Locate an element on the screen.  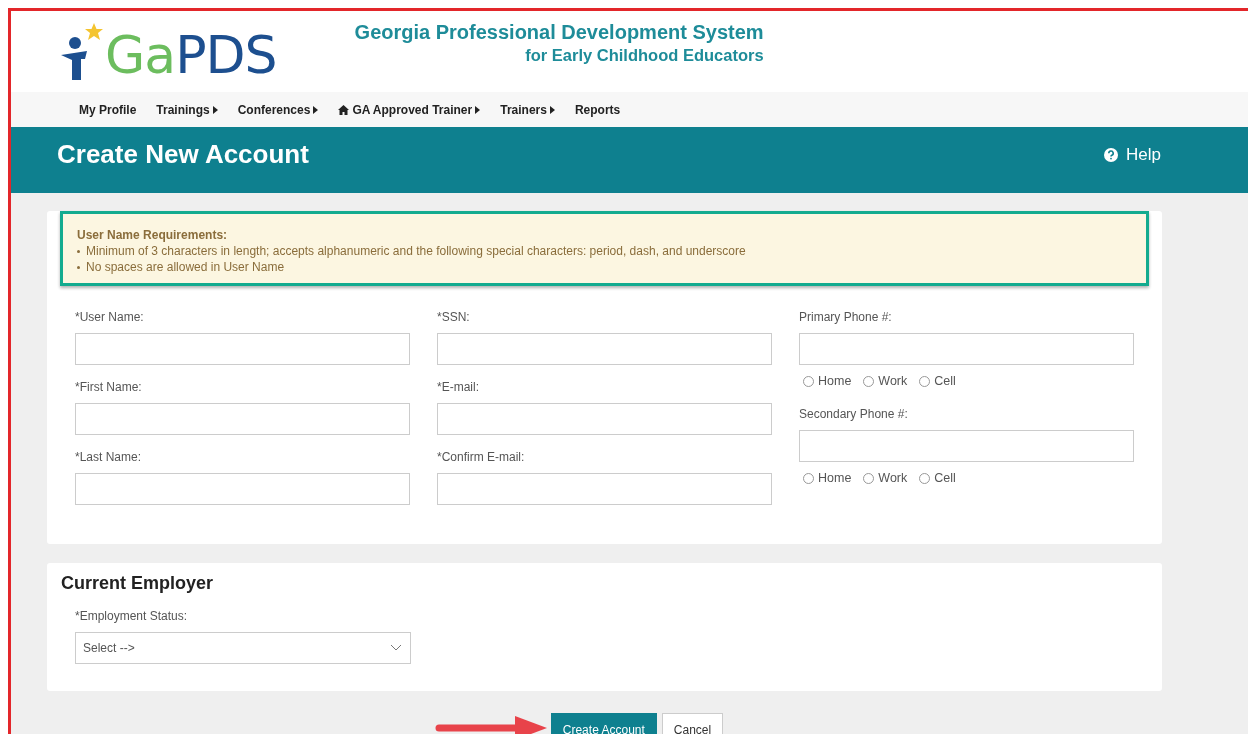
create-account-button: Create Account is located at coordinates (603, 723).